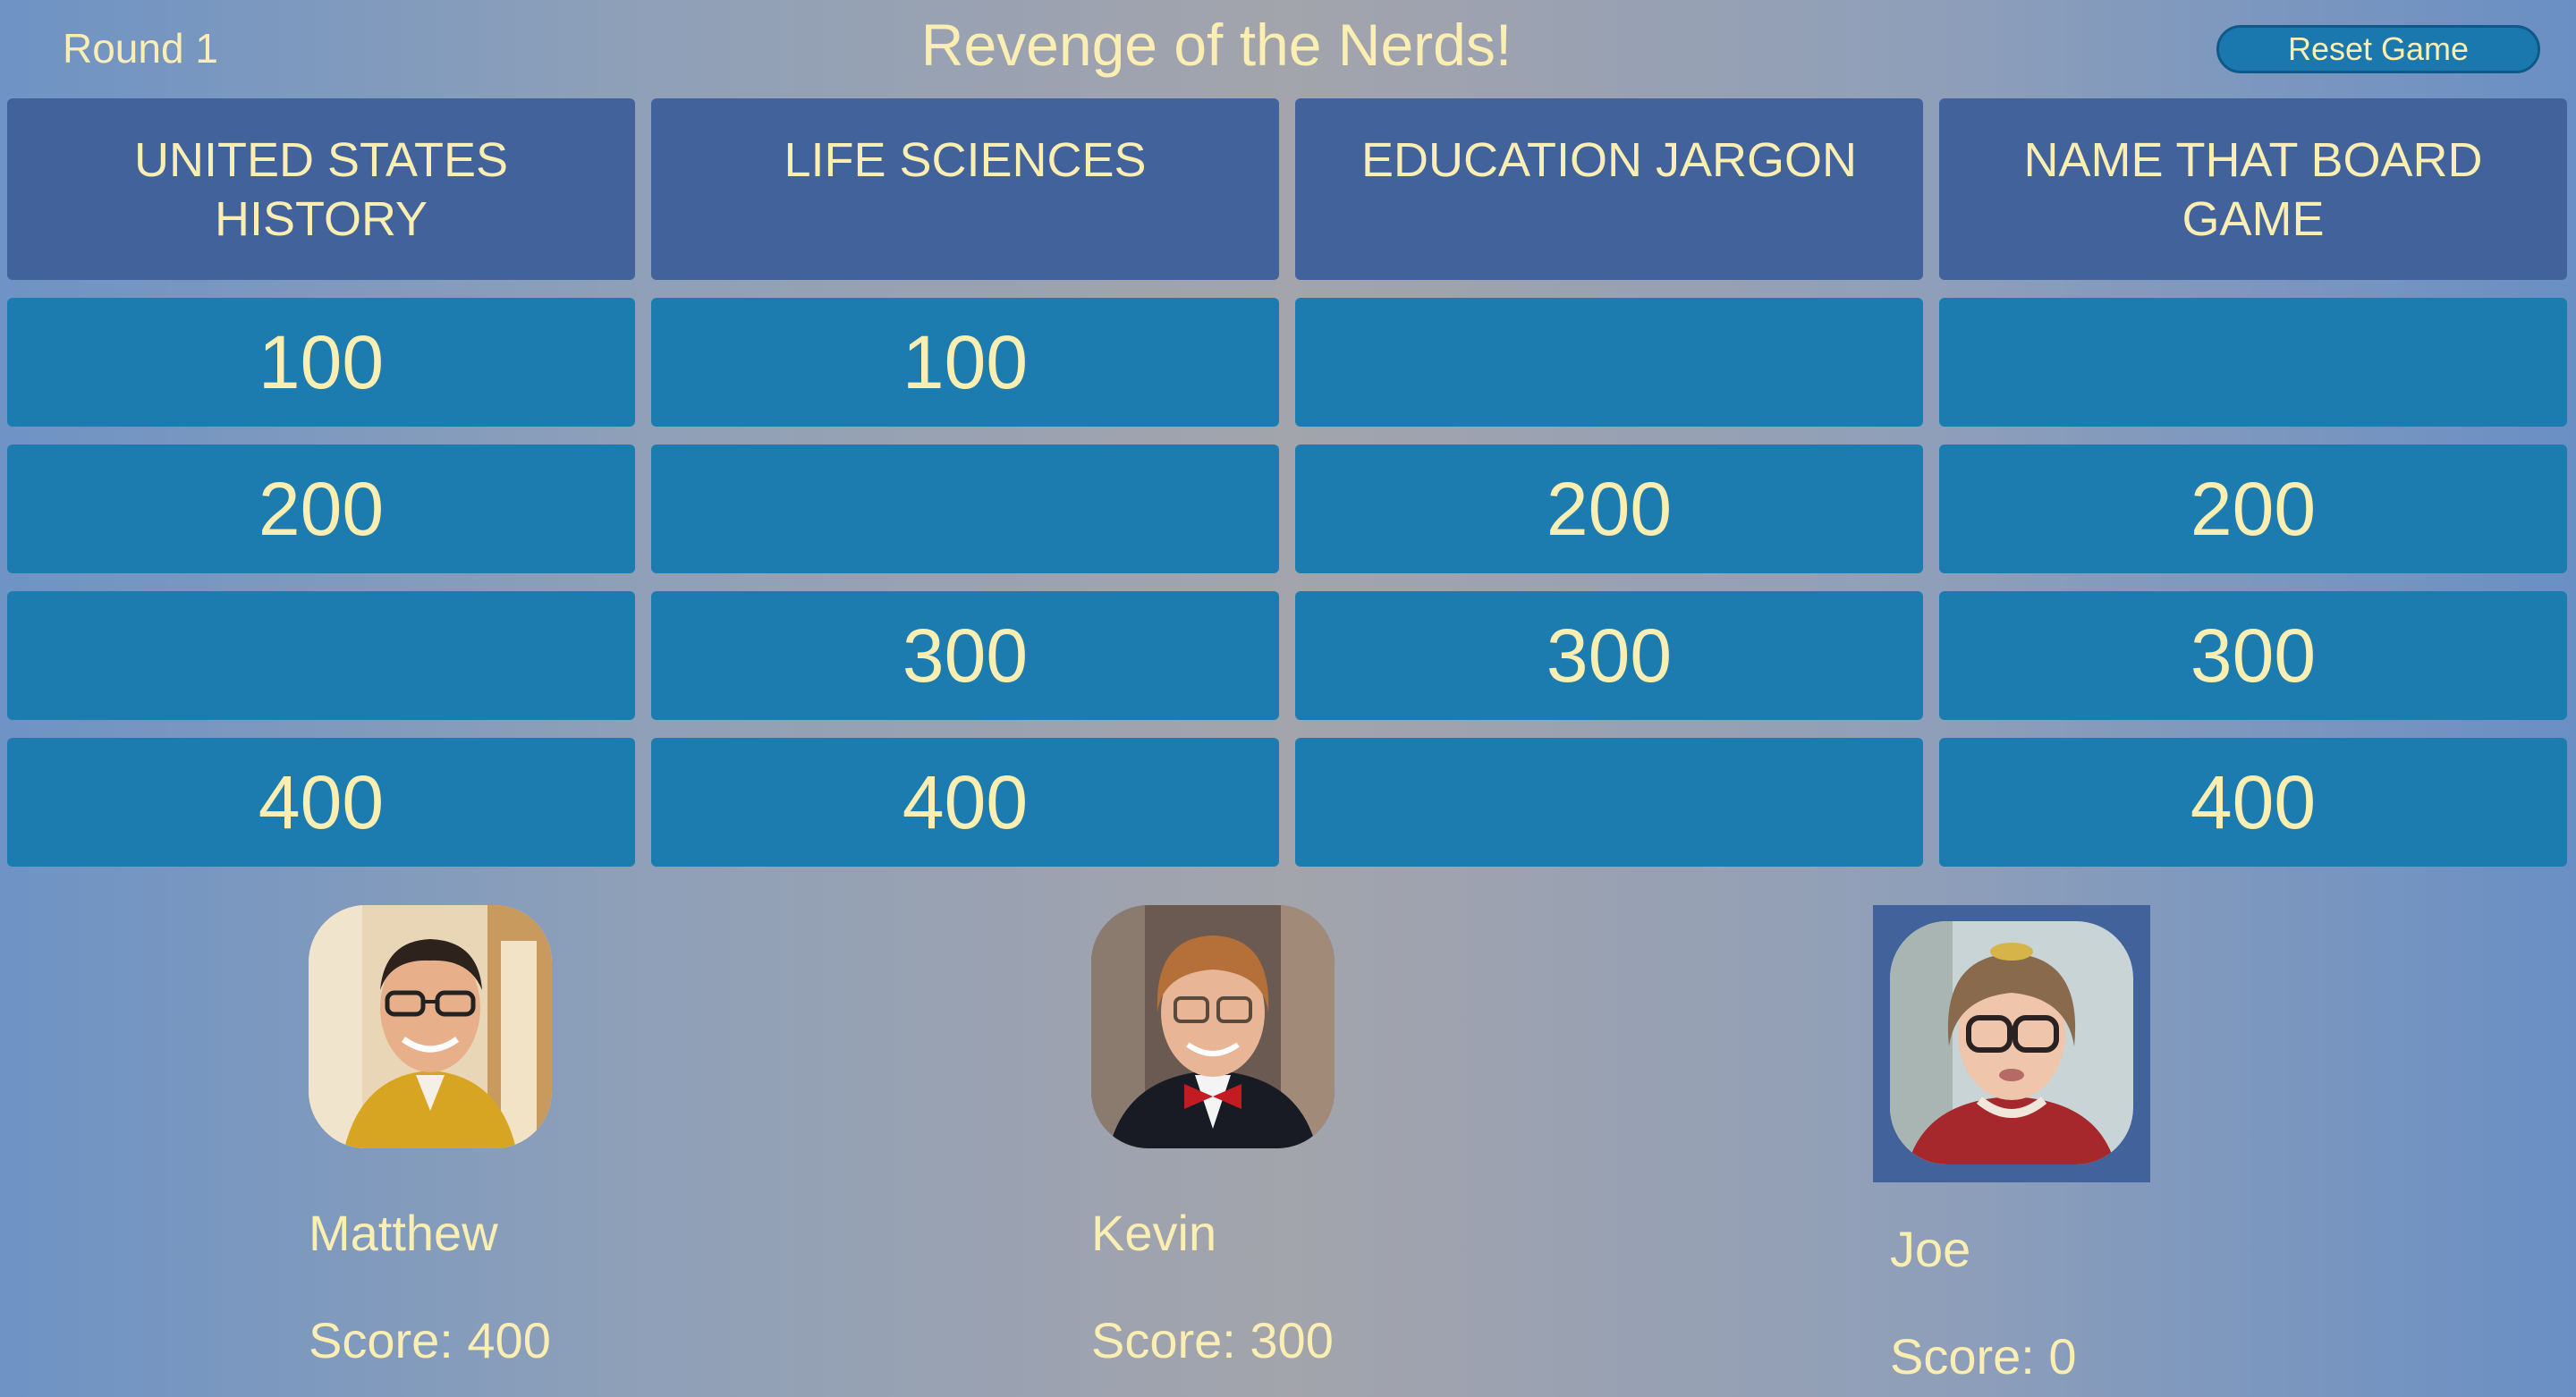 Image resolution: width=2576 pixels, height=1397 pixels. I want to click on player-score: Score: 300, so click(1212, 1340).